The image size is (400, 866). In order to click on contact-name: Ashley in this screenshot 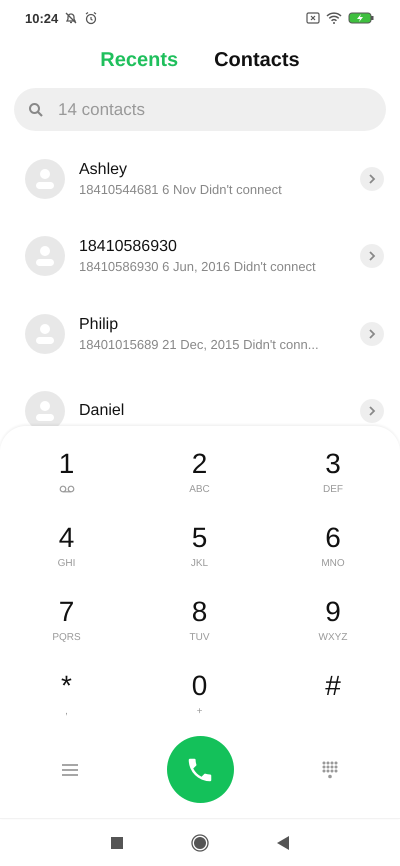, I will do `click(103, 169)`.